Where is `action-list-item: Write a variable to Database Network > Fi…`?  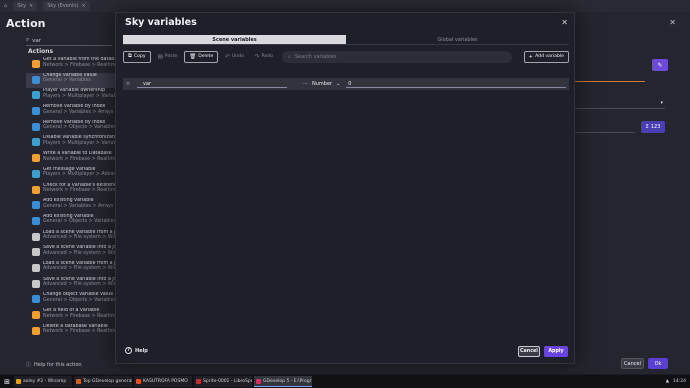
action-list-item: Write a variable to Database Network > Fi… is located at coordinates (71, 159).